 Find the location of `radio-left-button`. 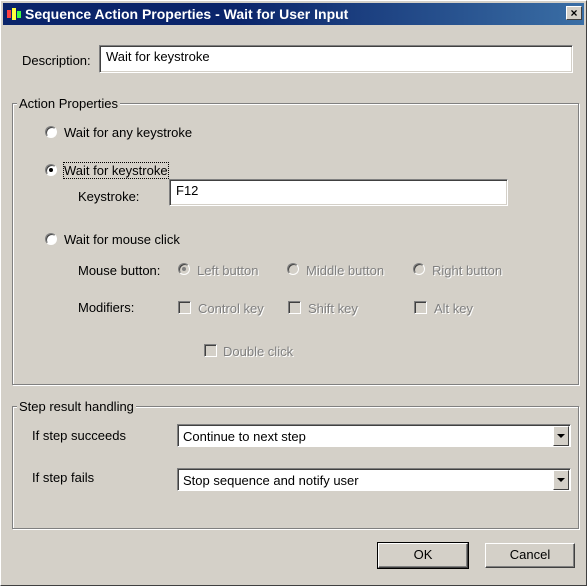

radio-left-button is located at coordinates (184, 269).